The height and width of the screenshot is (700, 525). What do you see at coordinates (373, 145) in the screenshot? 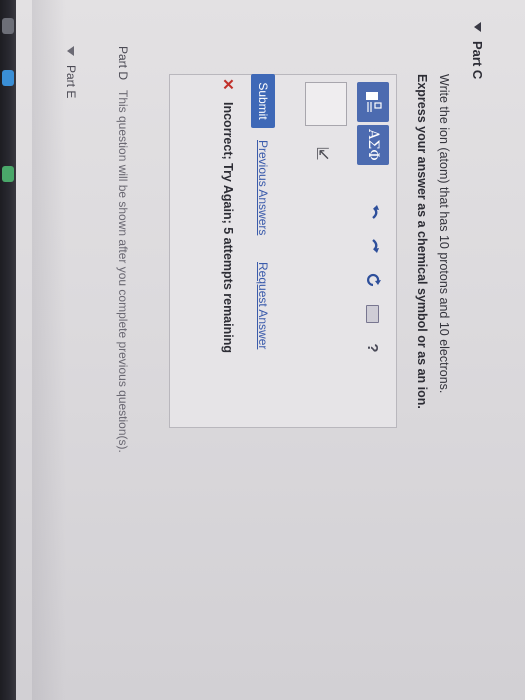
I see `greek-symbols-button: ΑΣΦ` at bounding box center [373, 145].